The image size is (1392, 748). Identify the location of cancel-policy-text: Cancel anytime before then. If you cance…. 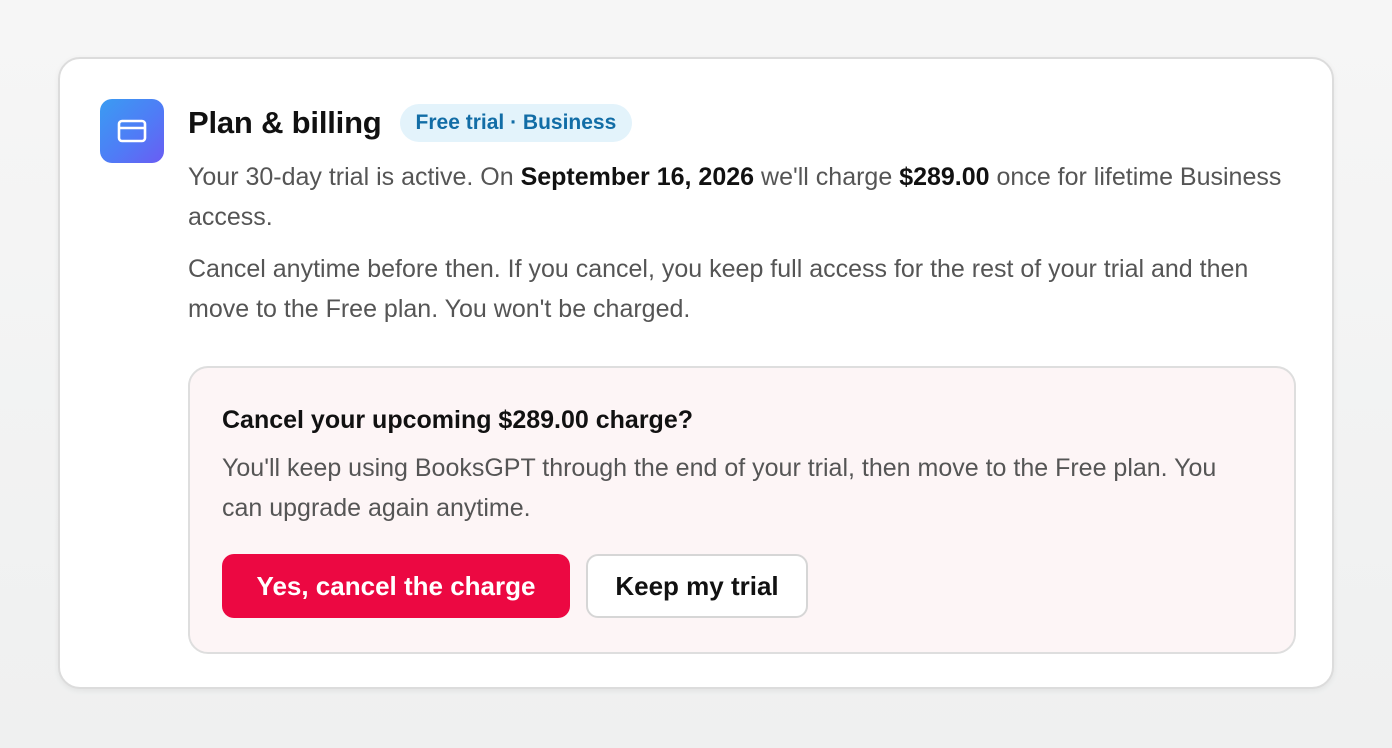
(718, 289).